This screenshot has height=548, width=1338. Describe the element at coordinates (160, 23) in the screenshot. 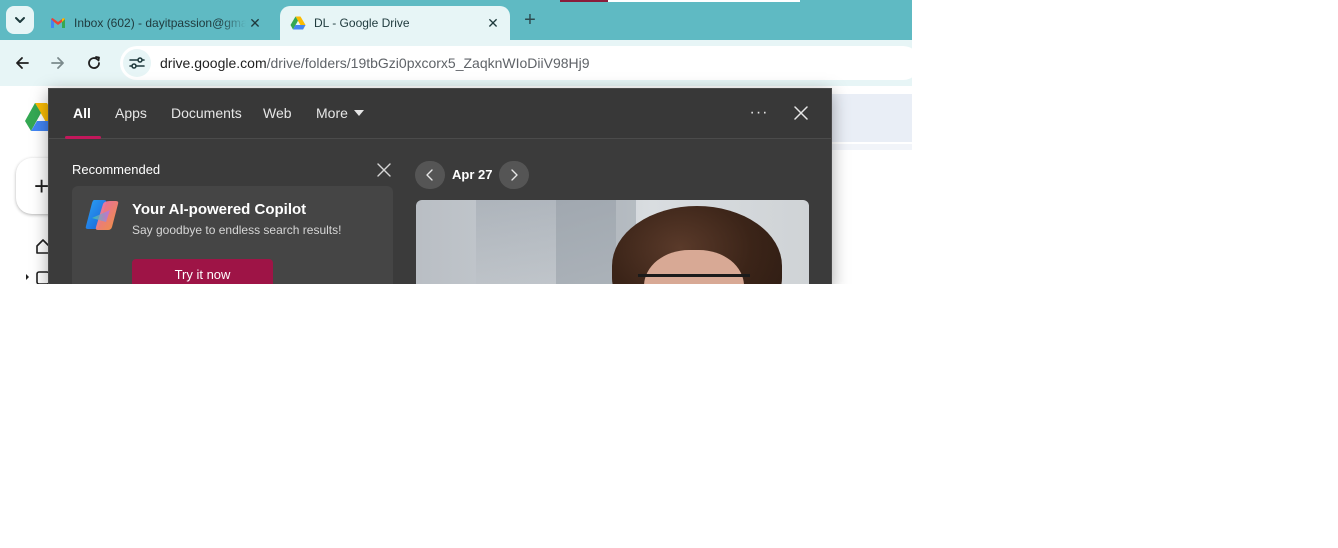

I see `tab-title: Inbox (602) - dayitpassion@gmail.com` at that location.